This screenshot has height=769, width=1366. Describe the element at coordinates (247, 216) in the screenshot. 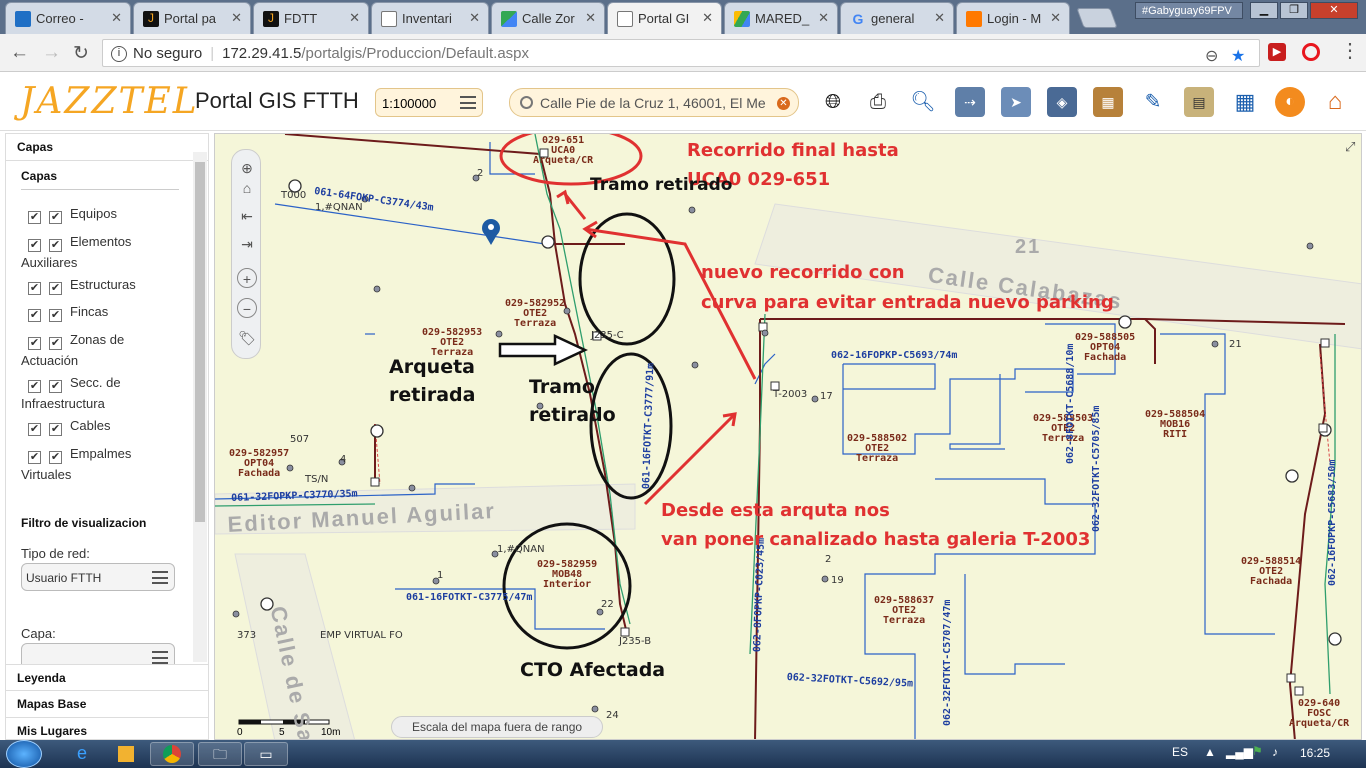

I see `previous-extent-icon: ⇤` at that location.